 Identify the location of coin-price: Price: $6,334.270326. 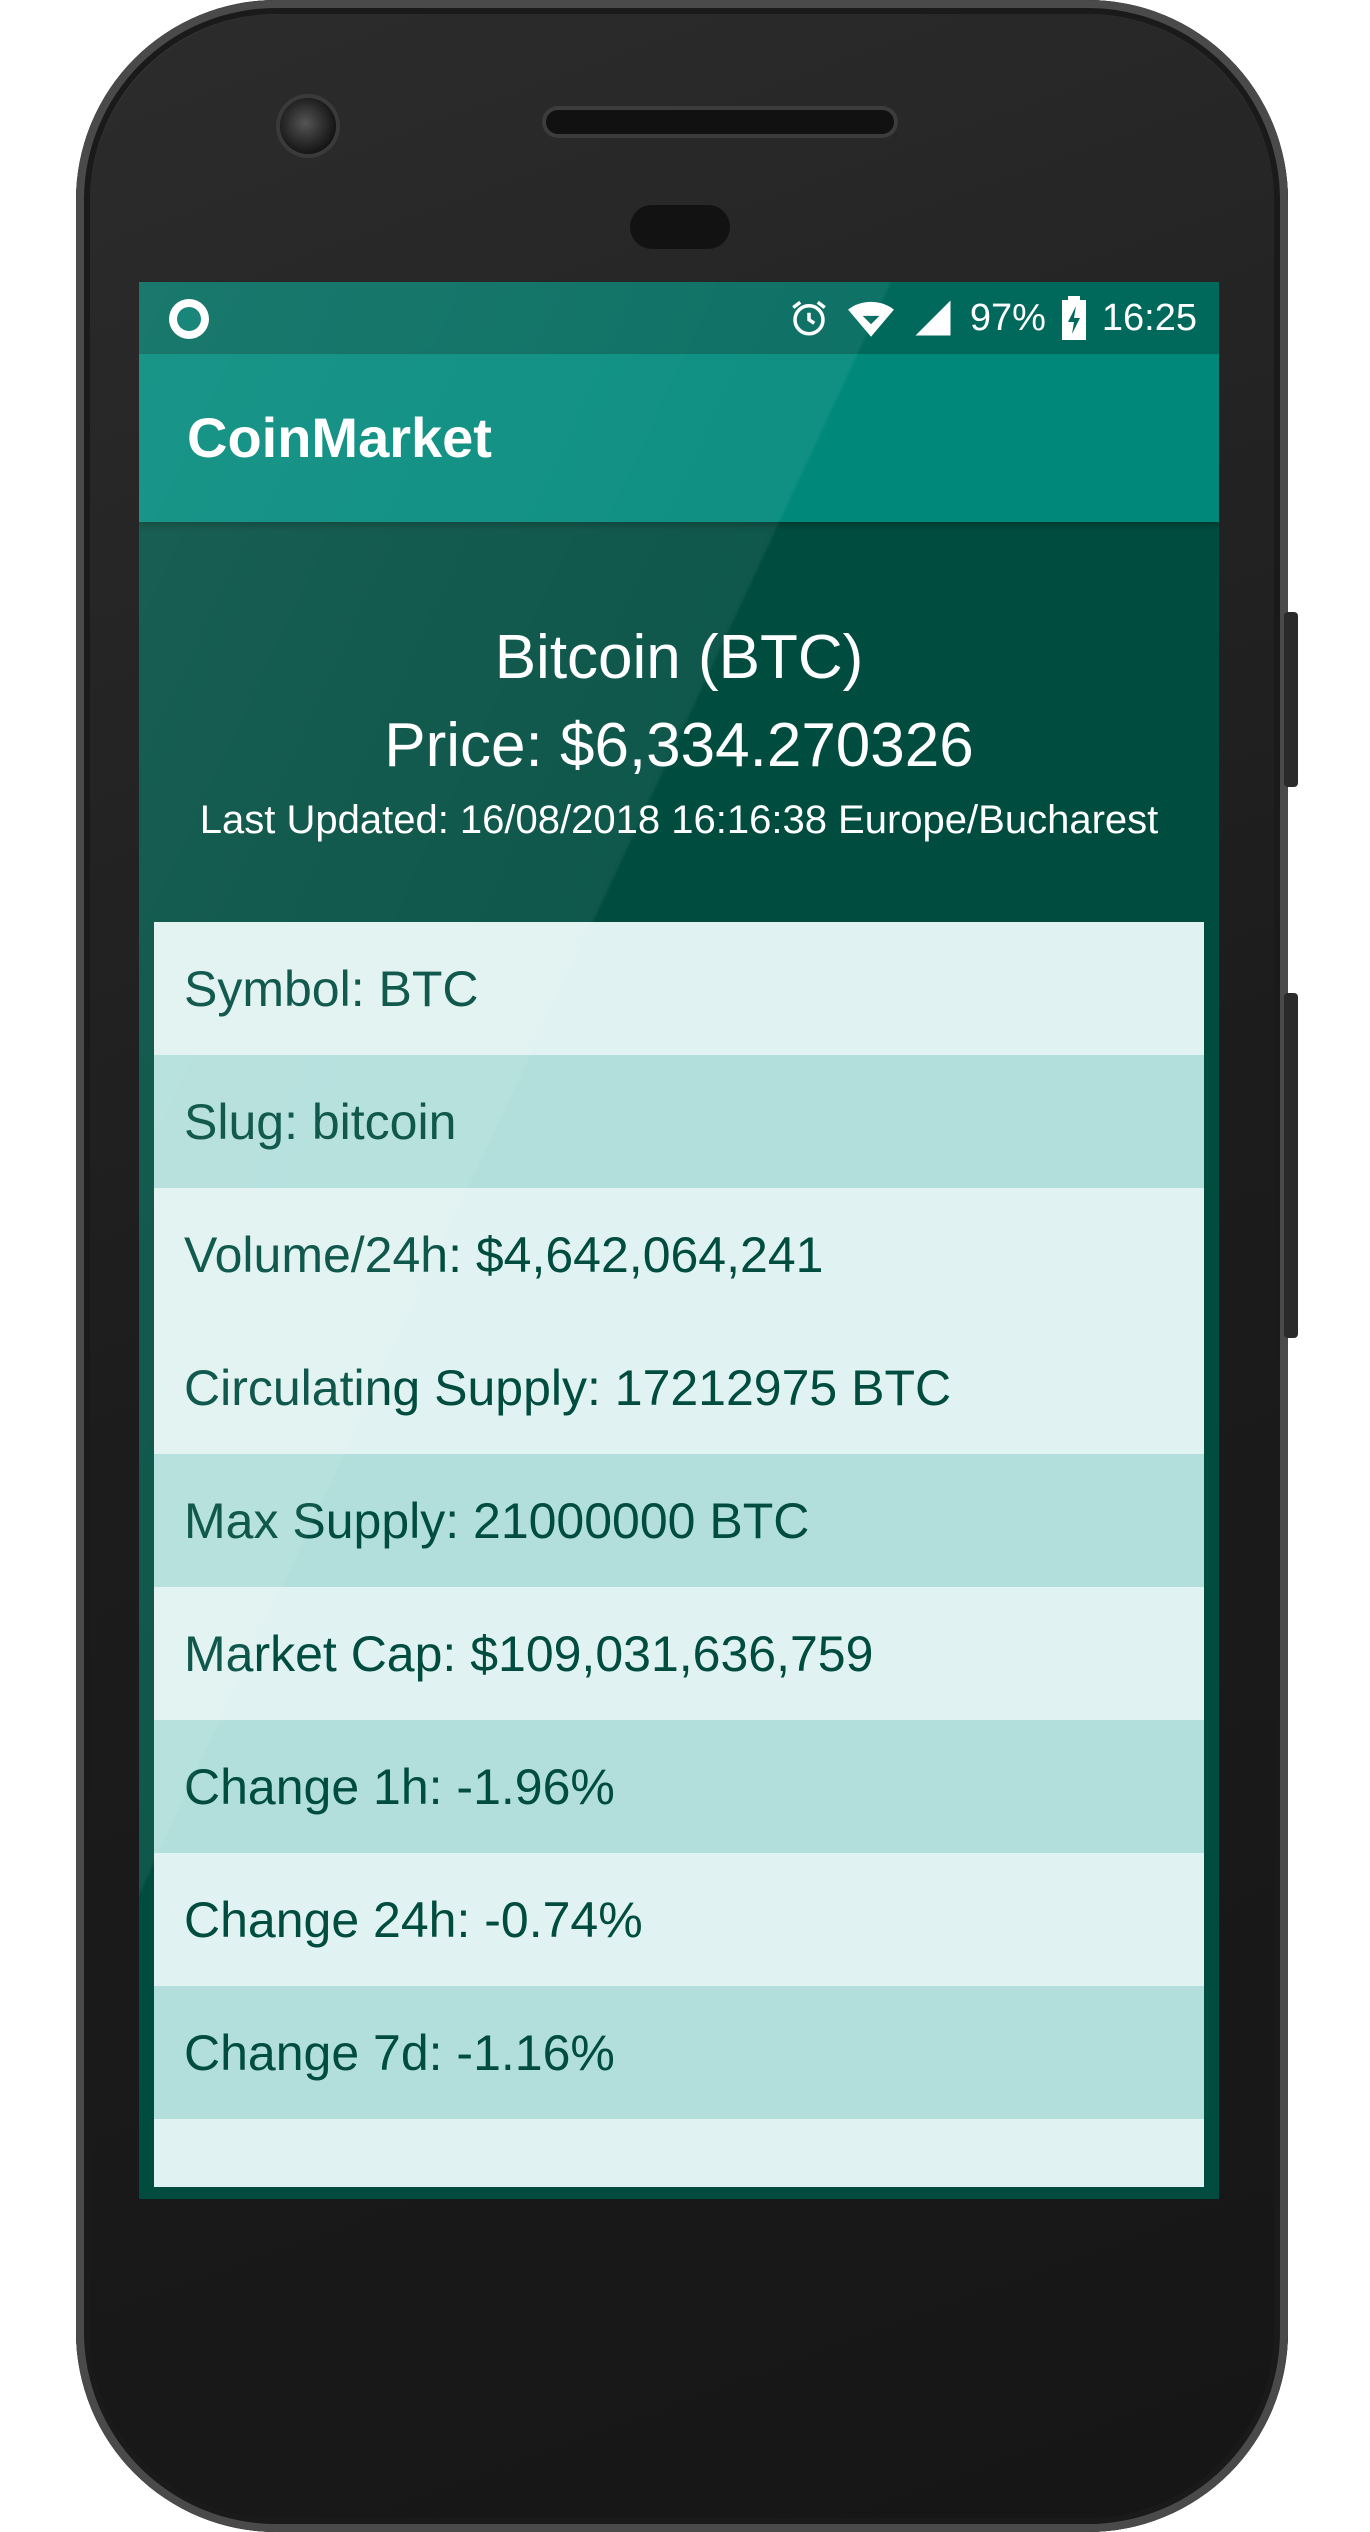
(679, 745).